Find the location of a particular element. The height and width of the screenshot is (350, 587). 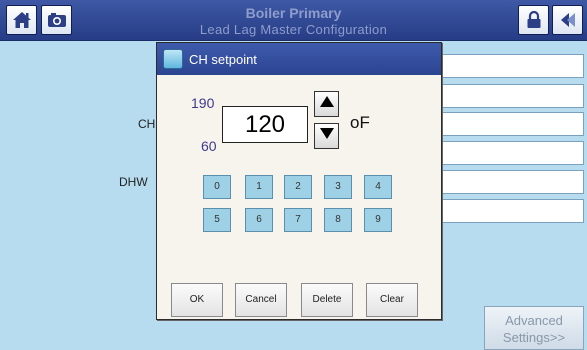

digit-6-button: 6 is located at coordinates (259, 220).